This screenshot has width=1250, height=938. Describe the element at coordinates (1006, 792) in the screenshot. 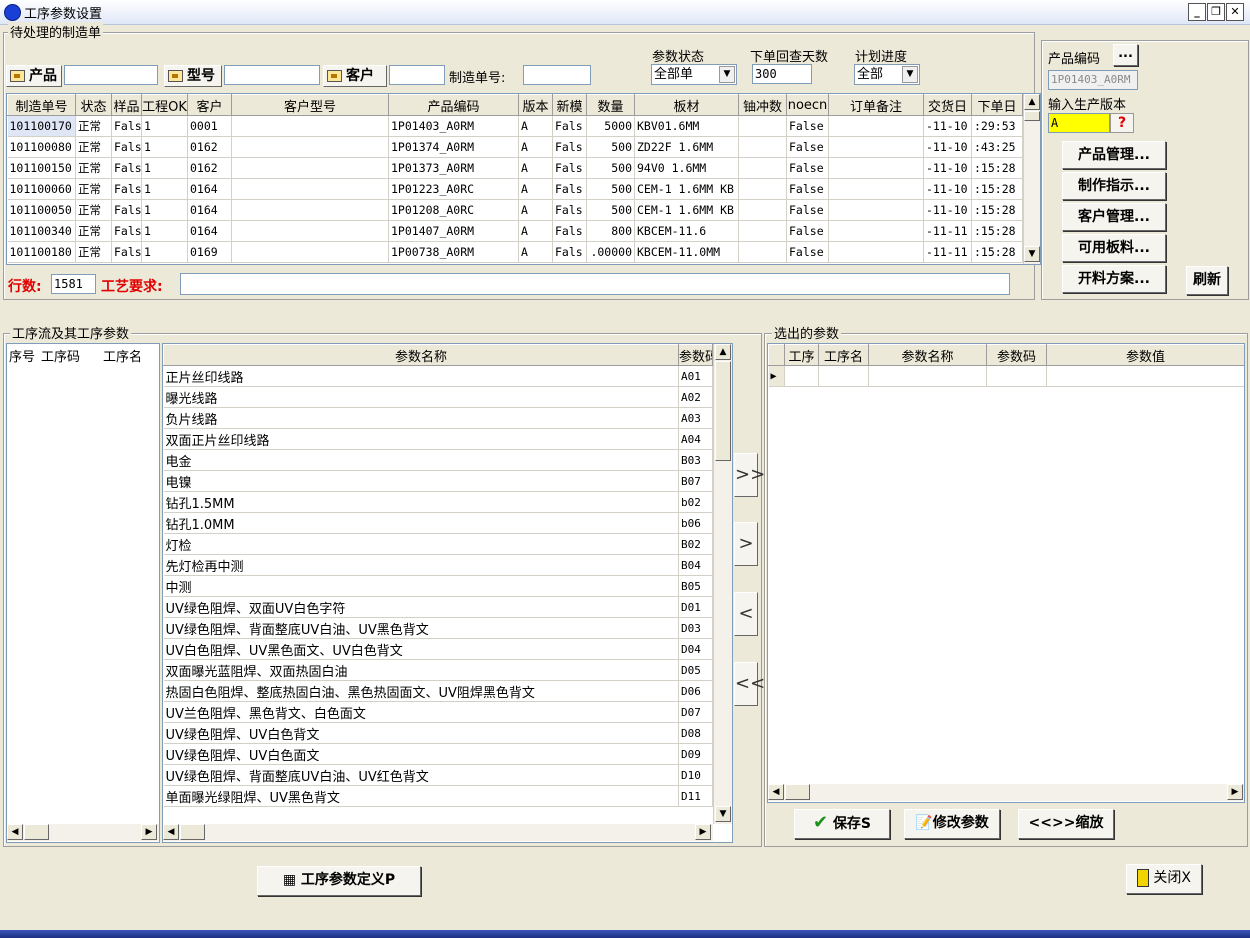

I see `selected-hscroll: ◀ ▶` at that location.